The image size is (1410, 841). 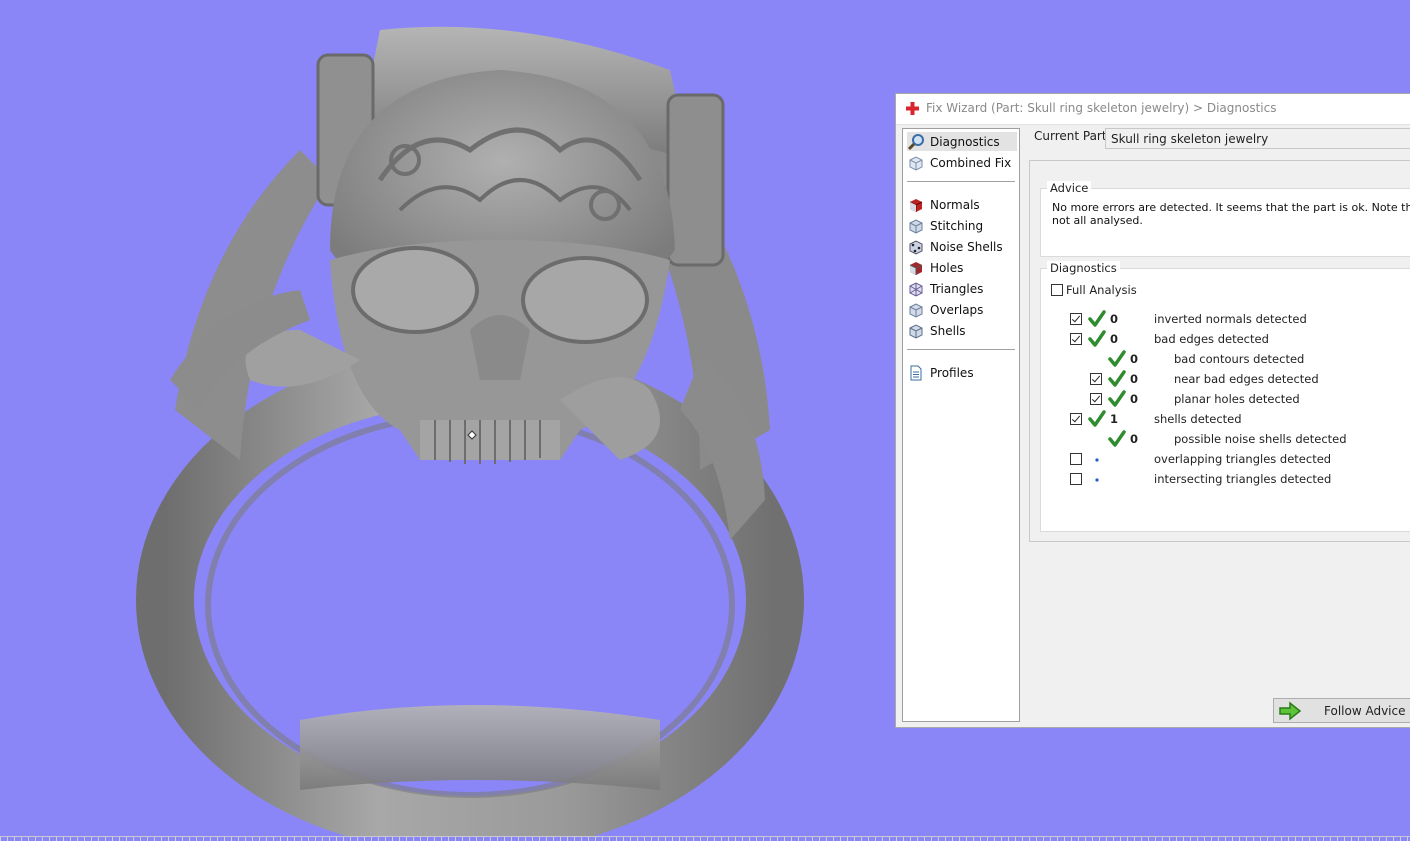 I want to click on nav-item-diagnostics: Diagnostics, so click(x=962, y=141).